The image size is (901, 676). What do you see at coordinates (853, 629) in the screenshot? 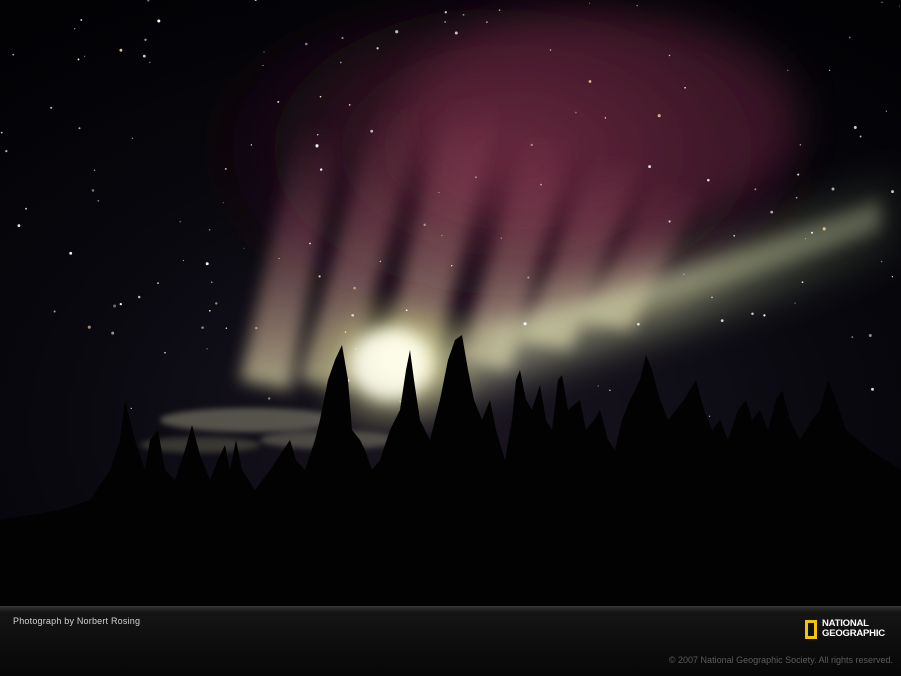
I see `logo-wordmark: NATIONAL GEOGRAPHIC` at bounding box center [853, 629].